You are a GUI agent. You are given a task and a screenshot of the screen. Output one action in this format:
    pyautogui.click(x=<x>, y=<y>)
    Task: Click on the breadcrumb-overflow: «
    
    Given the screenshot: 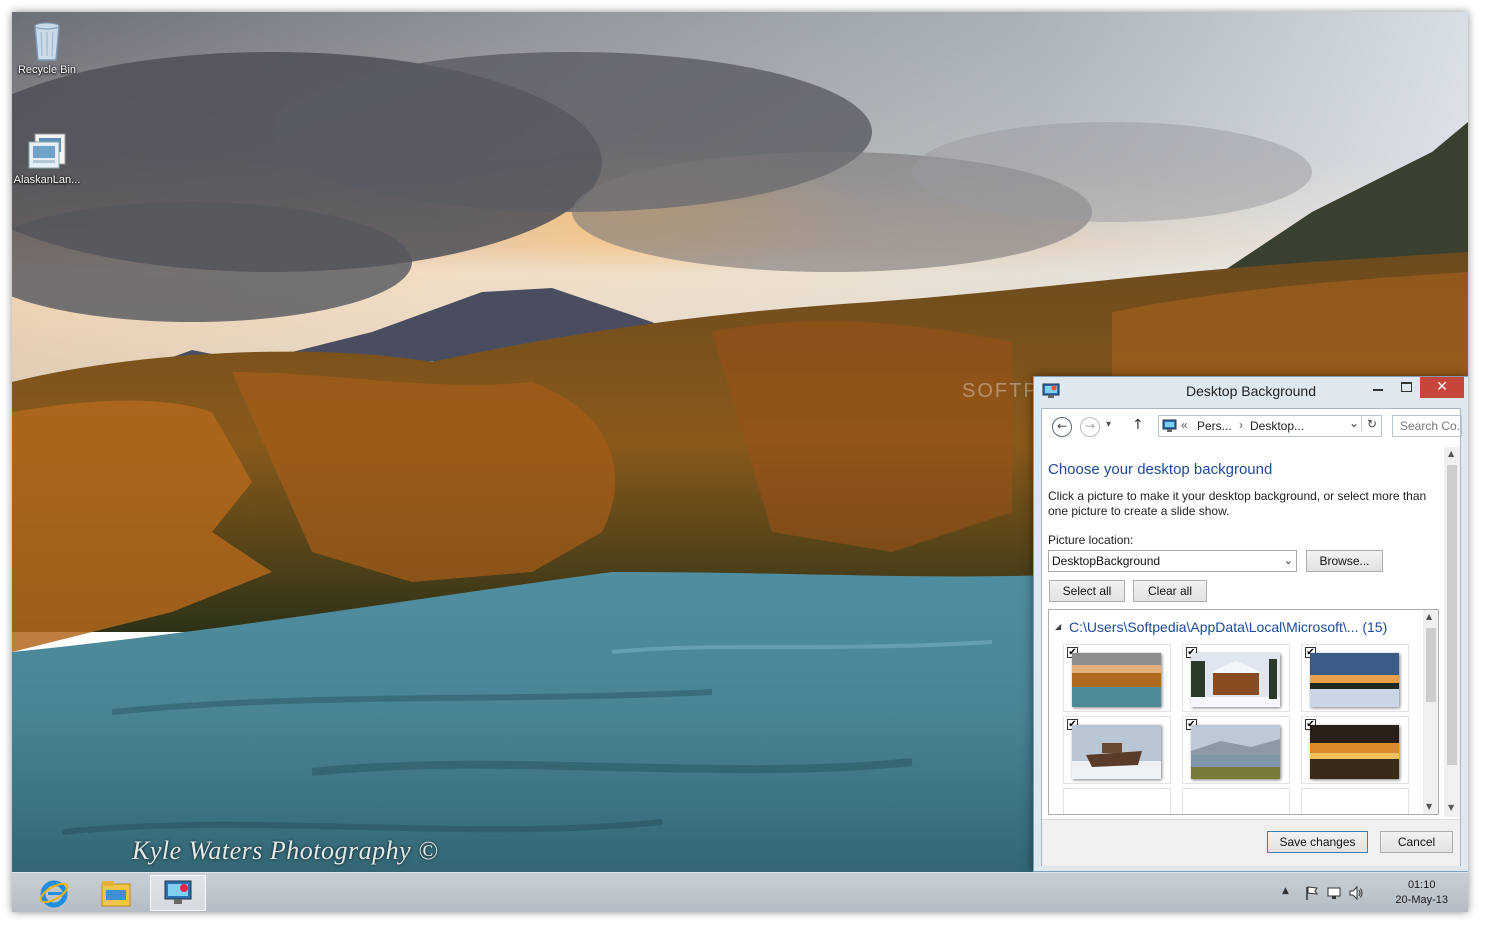 What is the action you would take?
    pyautogui.click(x=1184, y=425)
    